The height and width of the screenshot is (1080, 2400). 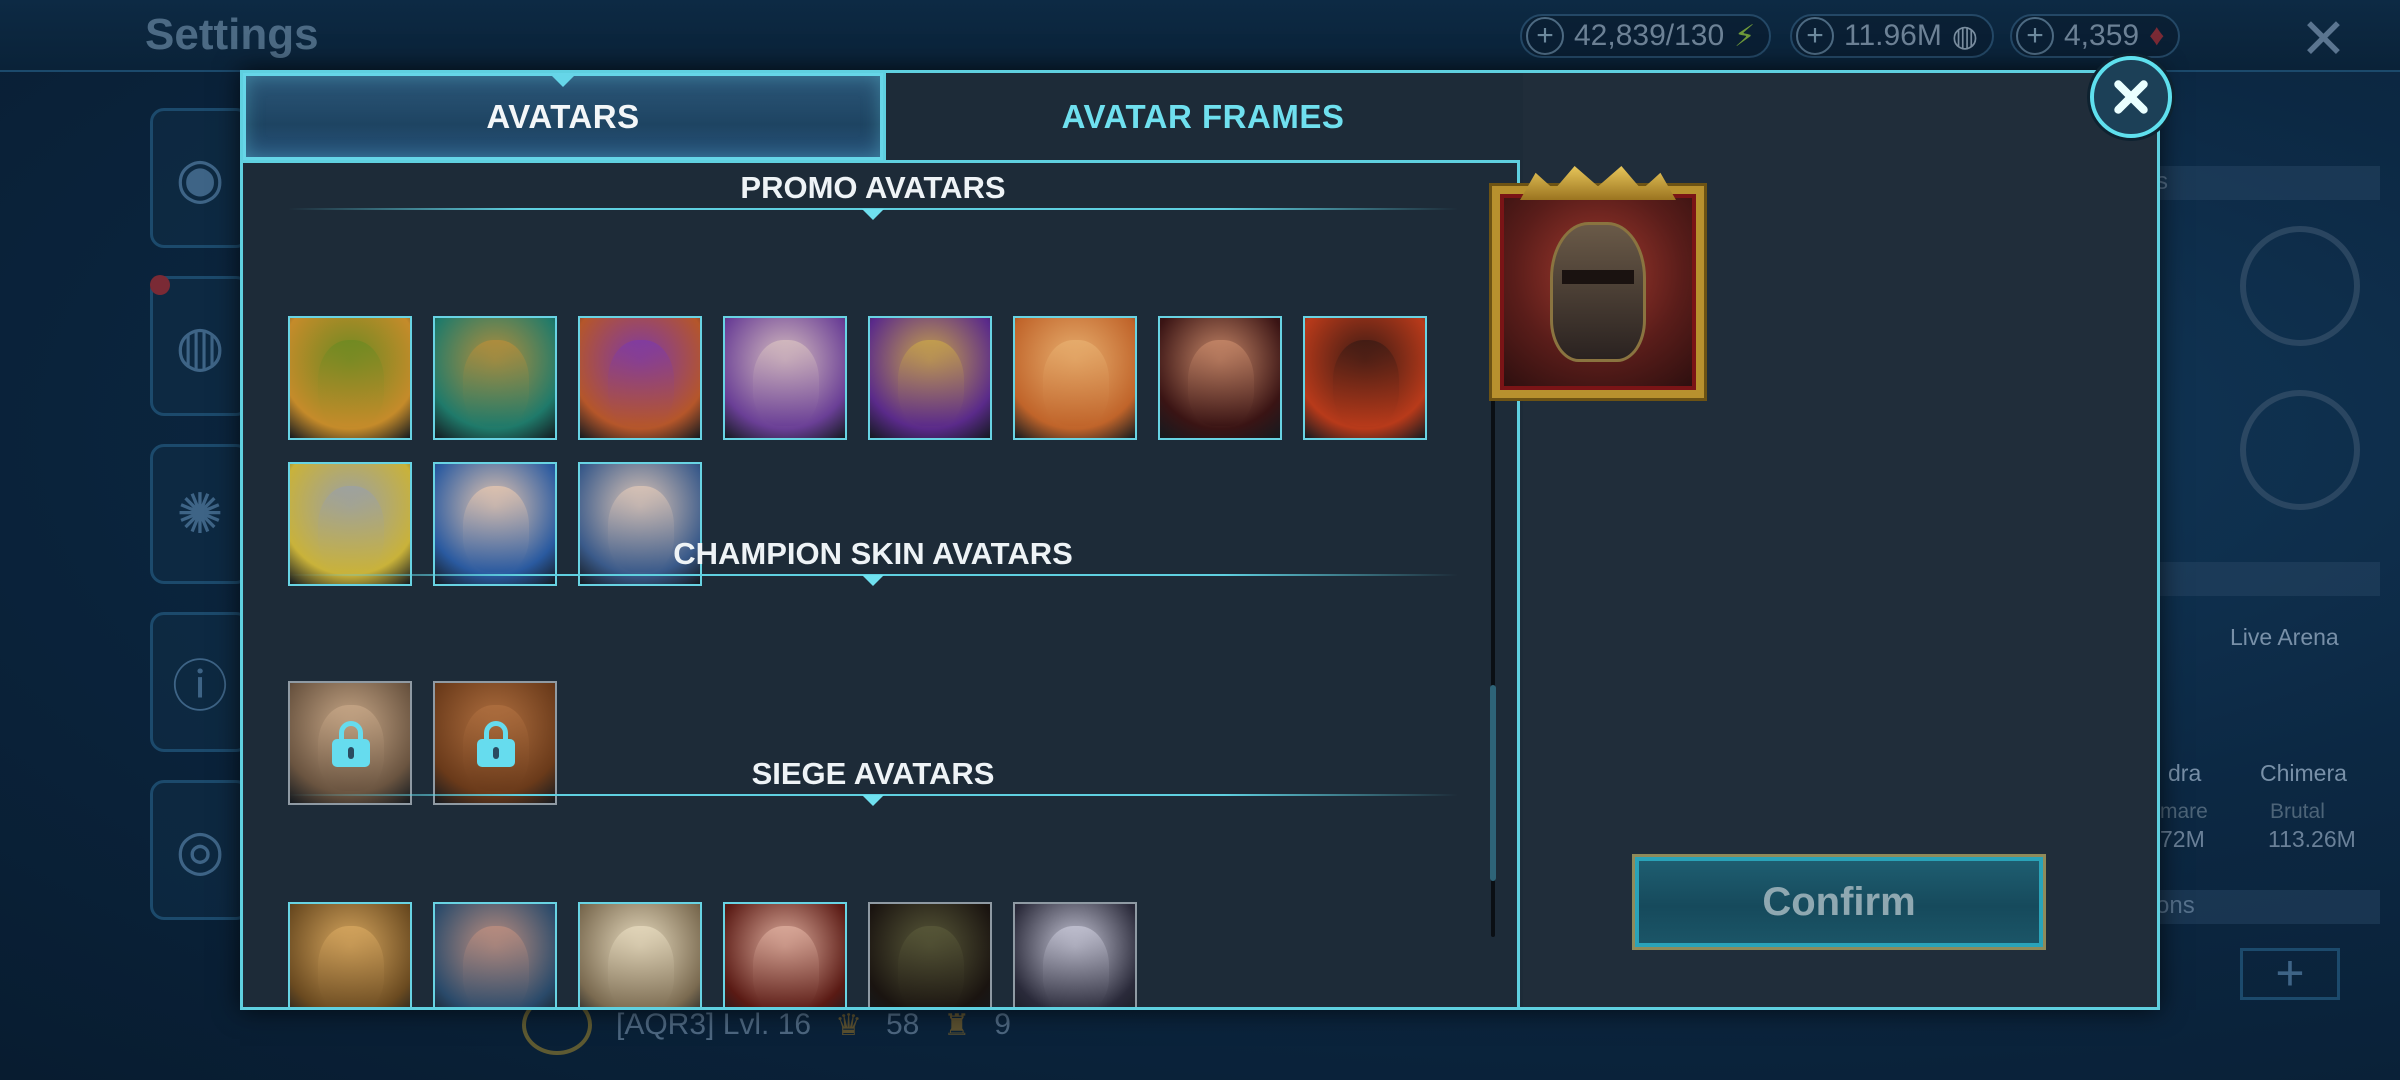 I want to click on background-sidebar: ◉ ◍ ✺ ⓘ ◎, so click(x=200, y=510).